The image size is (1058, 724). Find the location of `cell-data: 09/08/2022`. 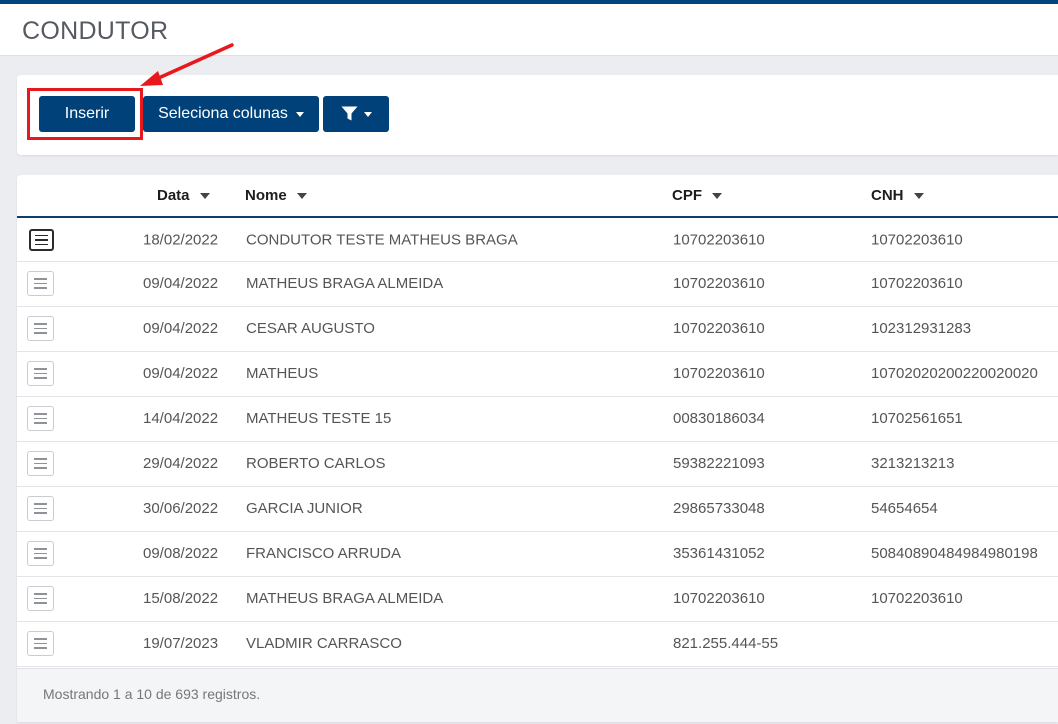

cell-data: 09/08/2022 is located at coordinates (181, 553).